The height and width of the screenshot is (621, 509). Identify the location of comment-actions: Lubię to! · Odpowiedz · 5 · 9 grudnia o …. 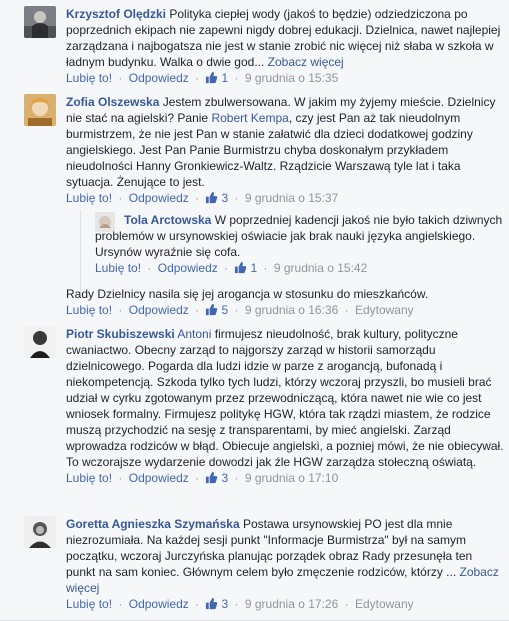
(240, 310).